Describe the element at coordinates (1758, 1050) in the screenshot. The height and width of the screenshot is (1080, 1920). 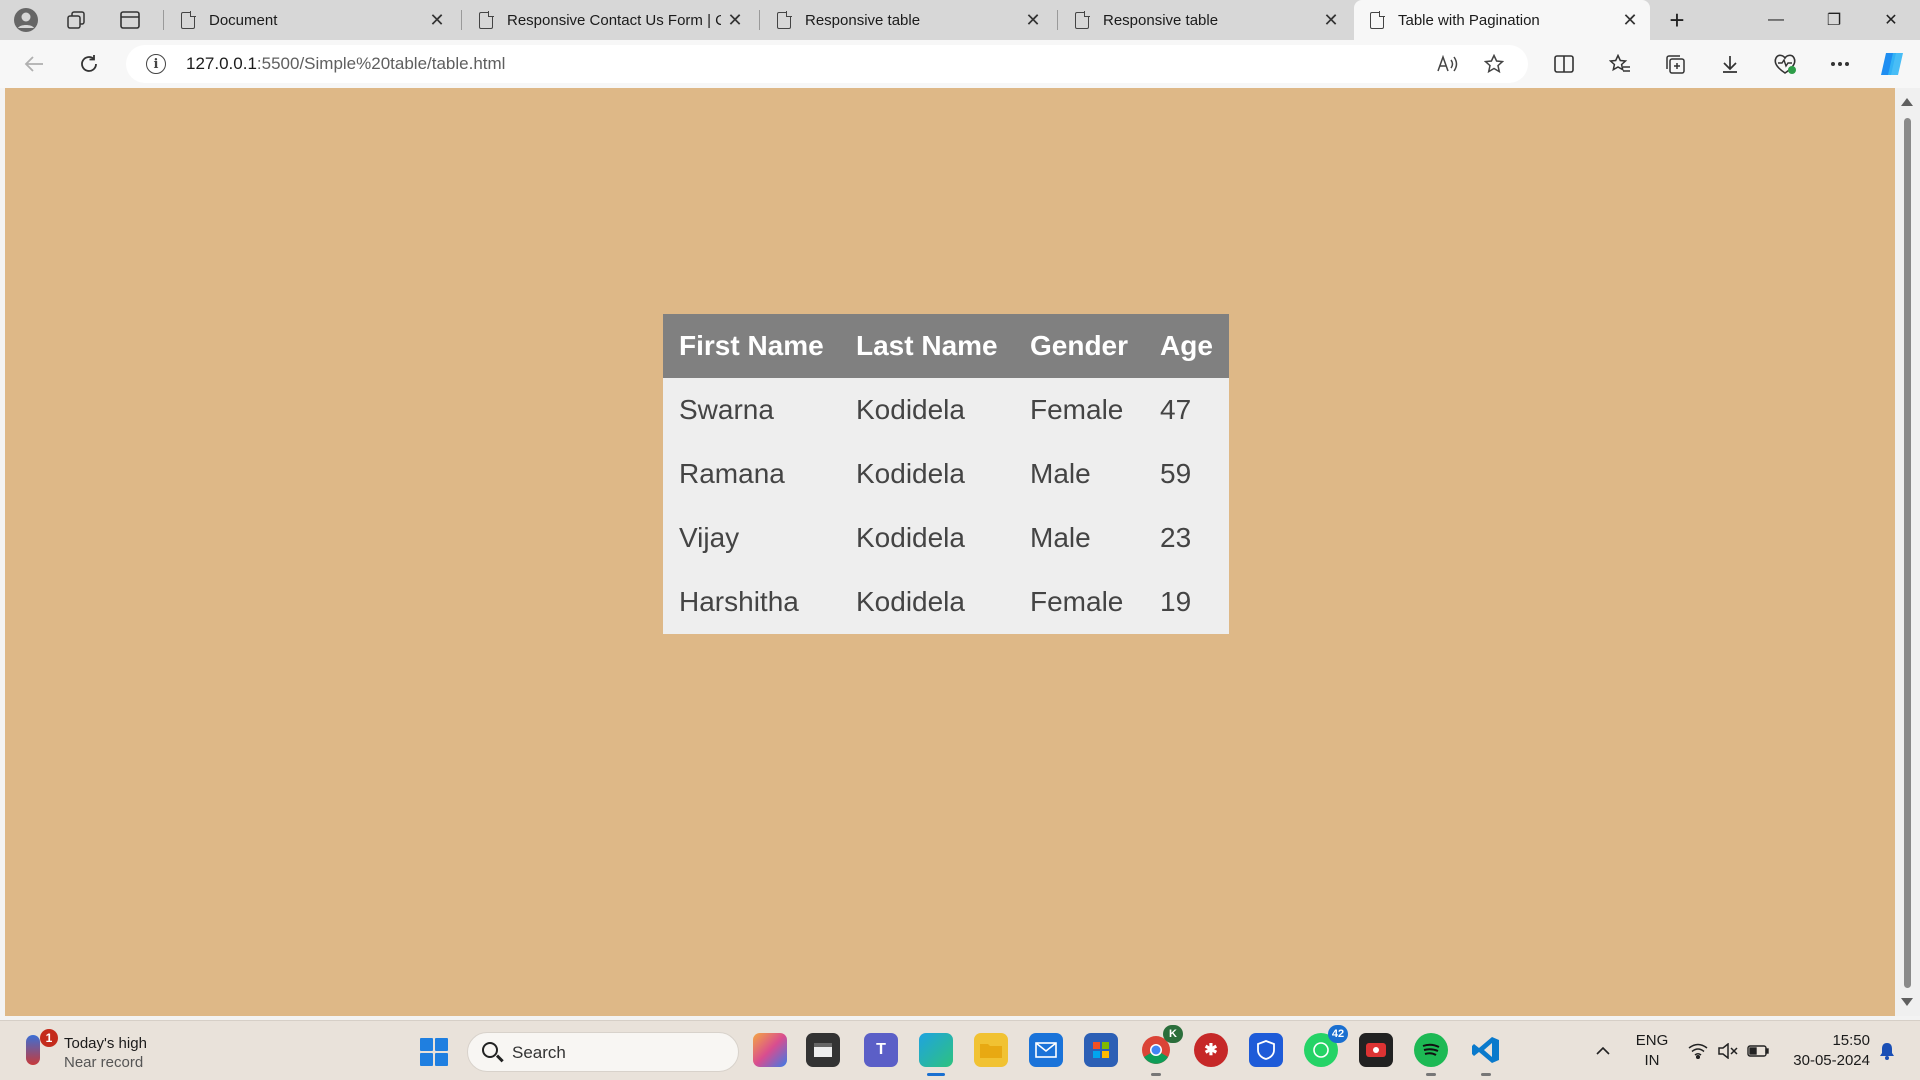
I see `battery-icon` at that location.